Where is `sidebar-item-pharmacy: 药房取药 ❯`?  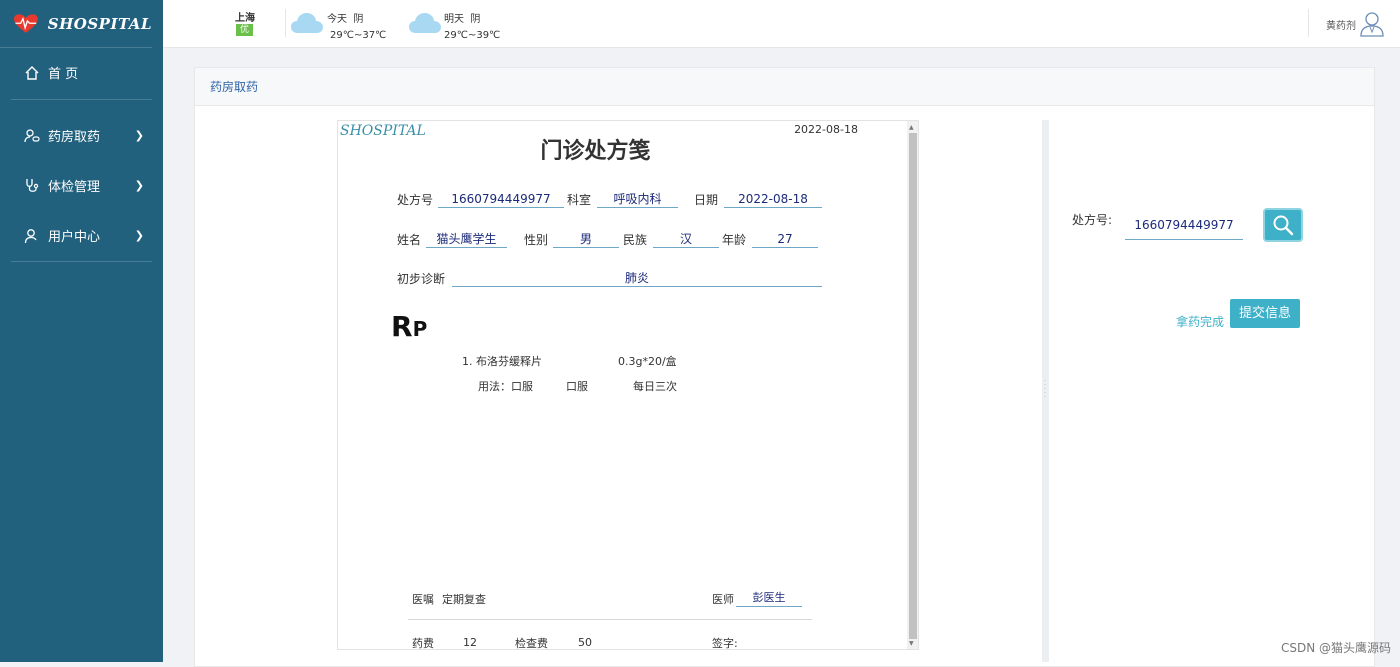 sidebar-item-pharmacy: 药房取药 ❯ is located at coordinates (81, 135).